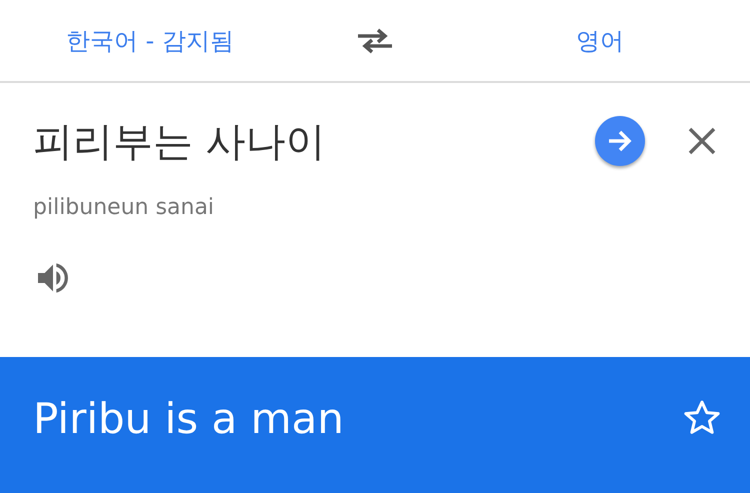 This screenshot has height=493, width=750. I want to click on close-icon, so click(702, 141).